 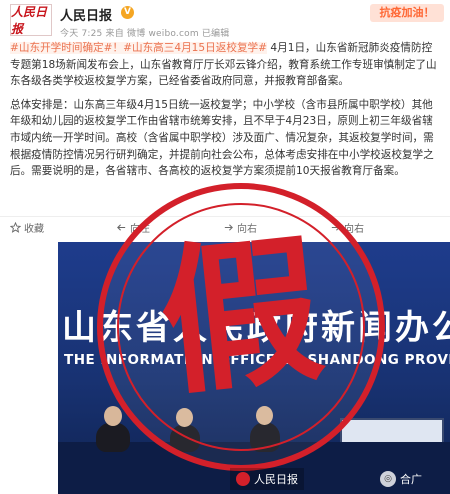 I want to click on post-meta: 今天 7:25 来自 微博 weibo.com 已编辑, so click(x=145, y=34).